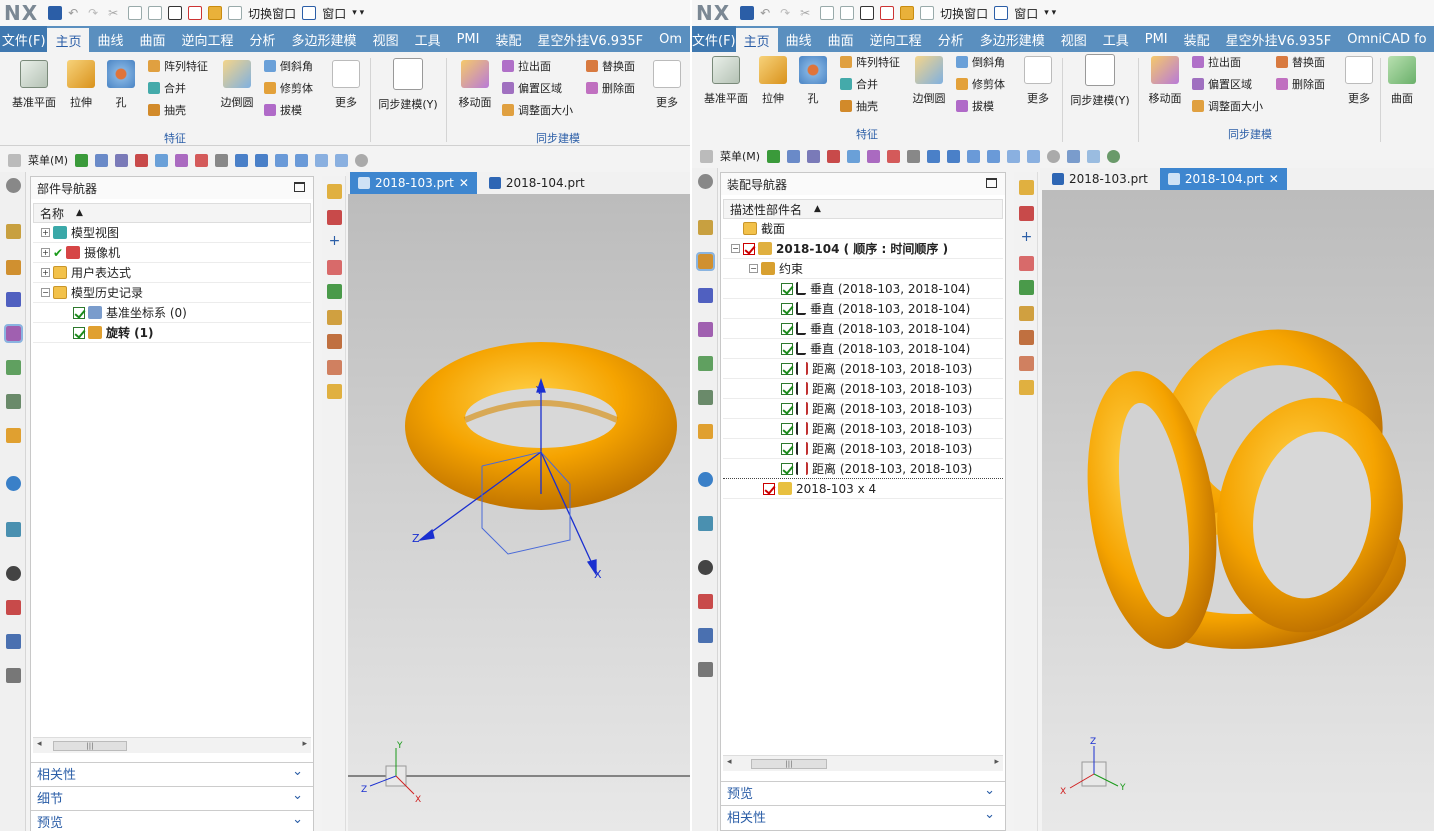 Image resolution: width=1434 pixels, height=831 pixels. What do you see at coordinates (115, 13) in the screenshot?
I see `cut-icon: ✂` at bounding box center [115, 13].